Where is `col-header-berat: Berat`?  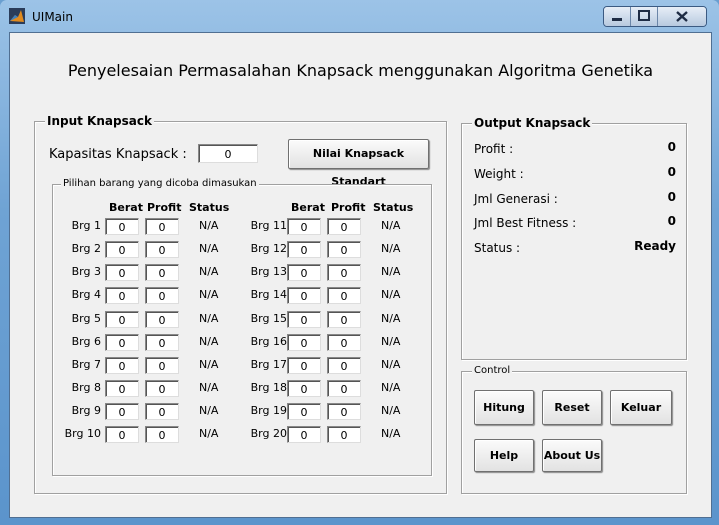
col-header-berat: Berat is located at coordinates (126, 207).